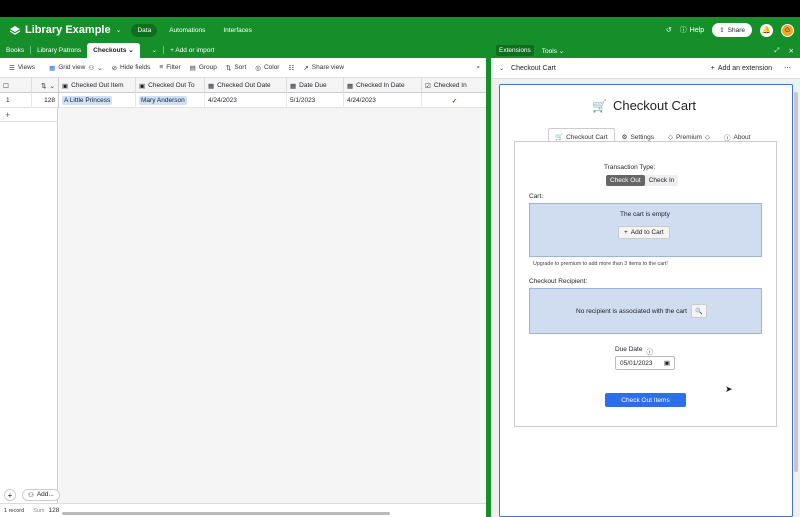 The image size is (800, 517). What do you see at coordinates (15, 30) in the screenshot?
I see `app-logo-icon` at bounding box center [15, 30].